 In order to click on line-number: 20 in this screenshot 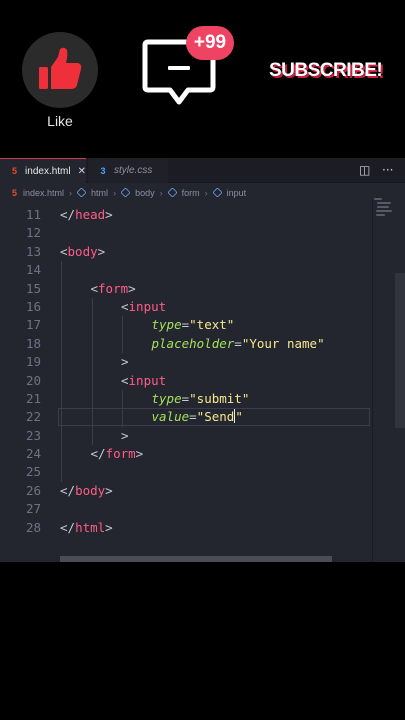, I will do `click(33, 380)`.